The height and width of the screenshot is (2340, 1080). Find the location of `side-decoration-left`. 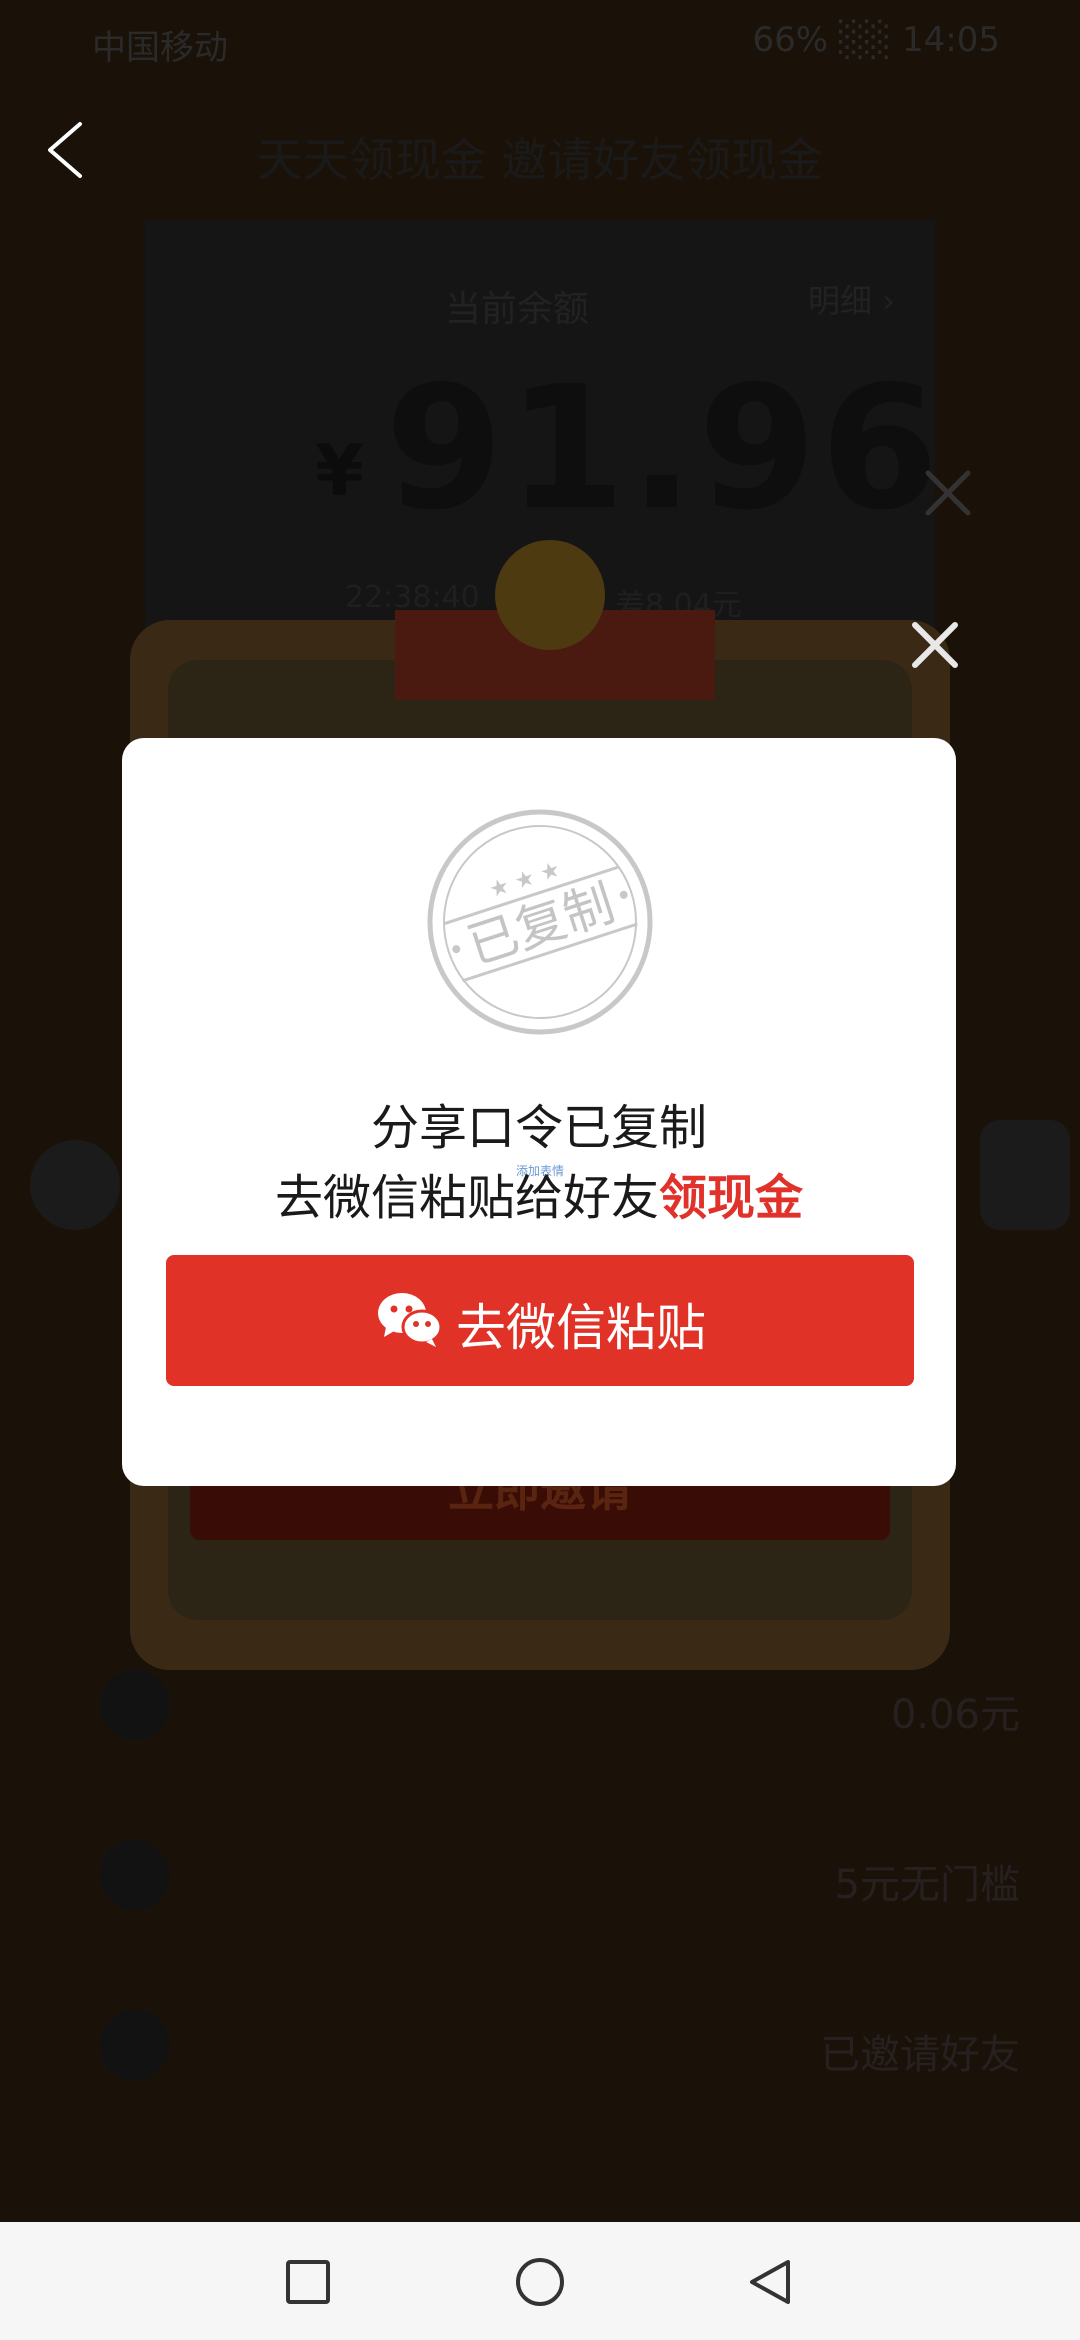

side-decoration-left is located at coordinates (75, 1185).